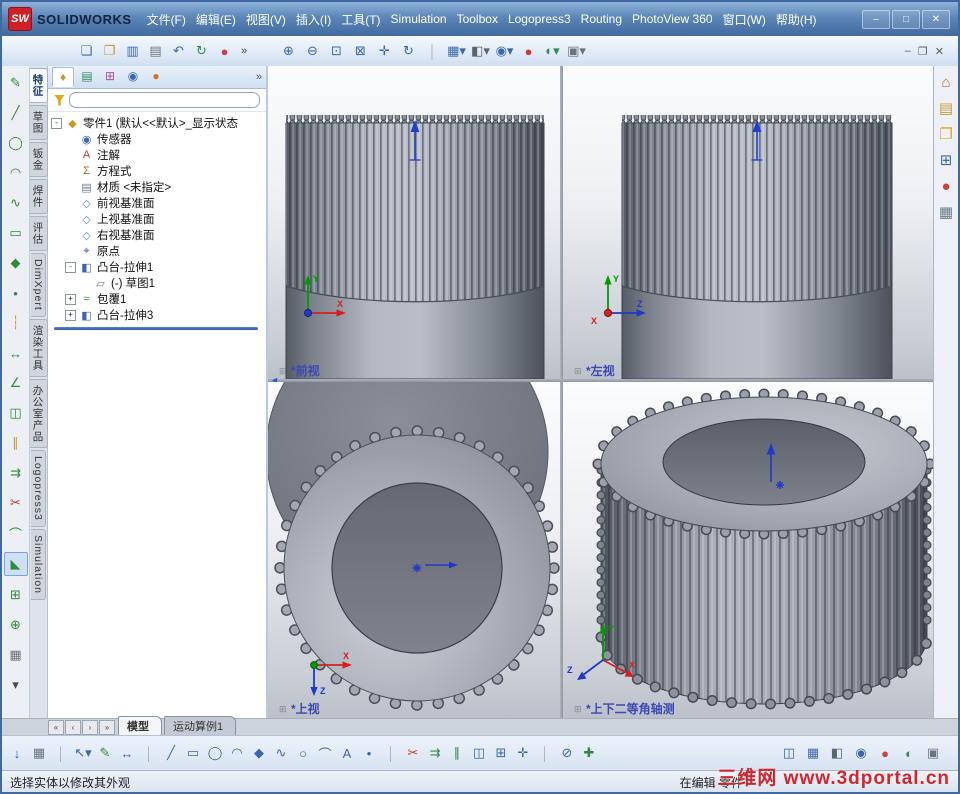 This screenshot has width=960, height=794. I want to click on featuremanager-tree-icon: ♦, so click(63, 77).